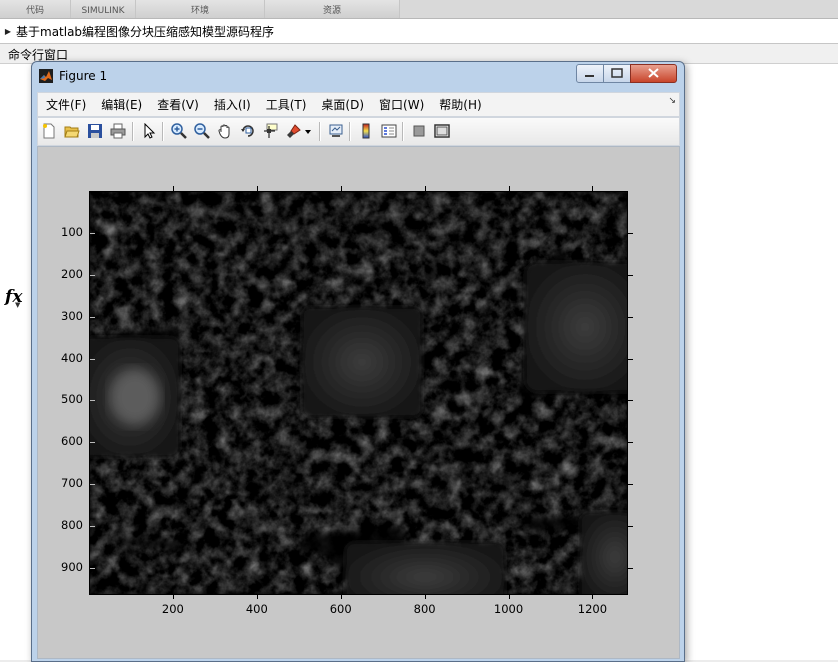  I want to click on x-tick-label: 200, so click(172, 609).